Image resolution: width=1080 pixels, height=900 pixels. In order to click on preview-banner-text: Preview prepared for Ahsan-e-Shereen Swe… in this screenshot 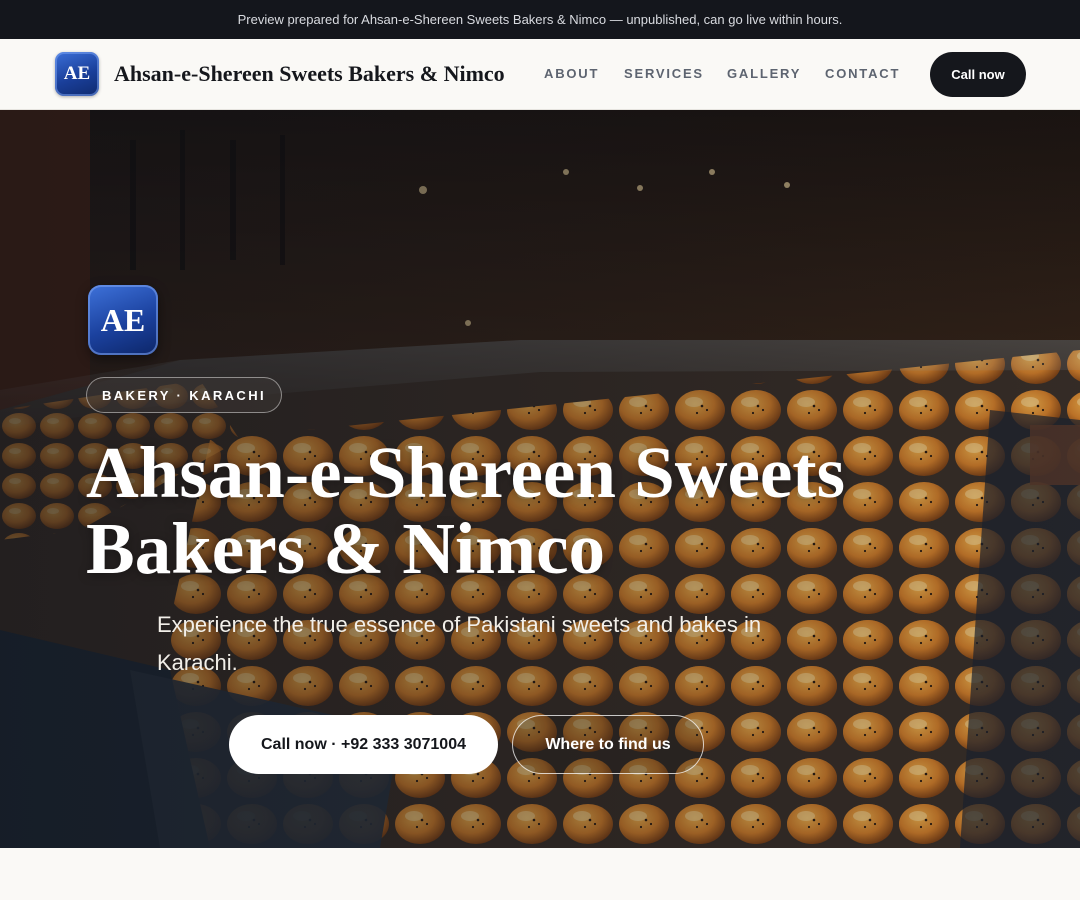, I will do `click(540, 19)`.